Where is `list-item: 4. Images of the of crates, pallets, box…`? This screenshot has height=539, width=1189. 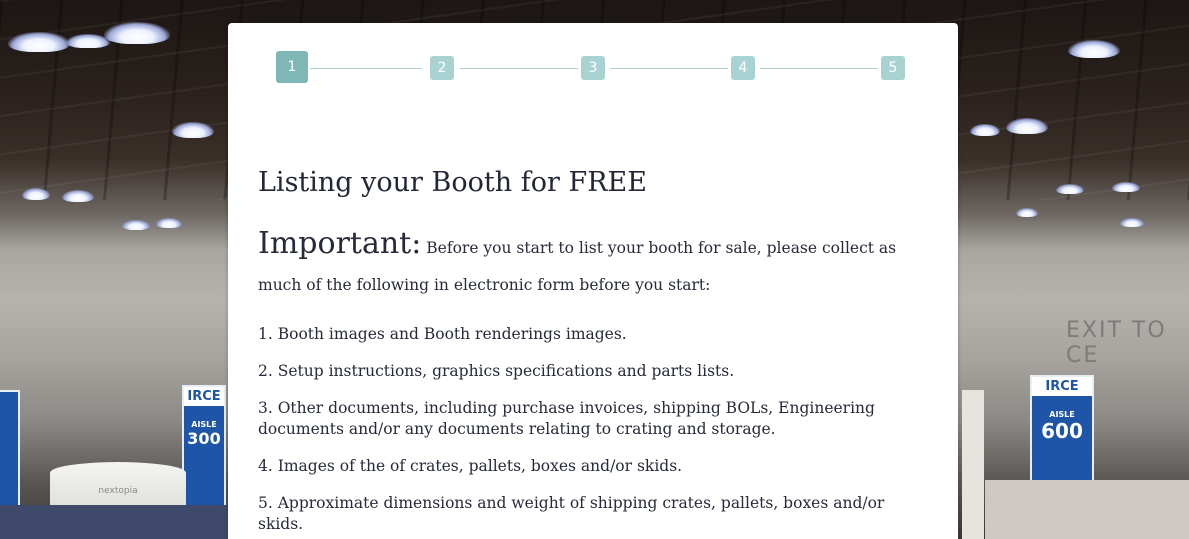 list-item: 4. Images of the of crates, pallets, box… is located at coordinates (470, 466).